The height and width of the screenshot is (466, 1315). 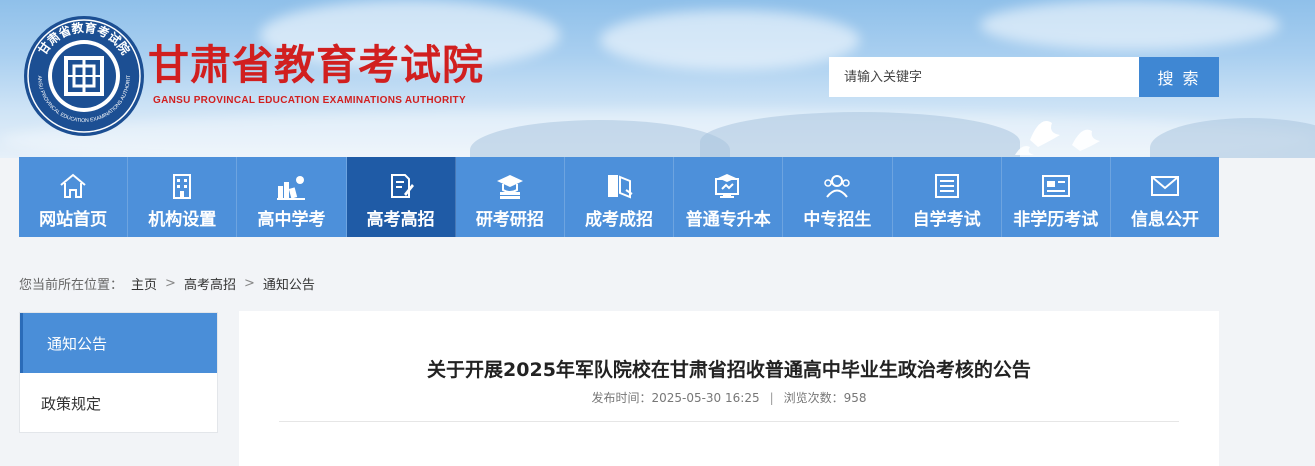 I want to click on nav-label: 普通专升本, so click(x=728, y=220).